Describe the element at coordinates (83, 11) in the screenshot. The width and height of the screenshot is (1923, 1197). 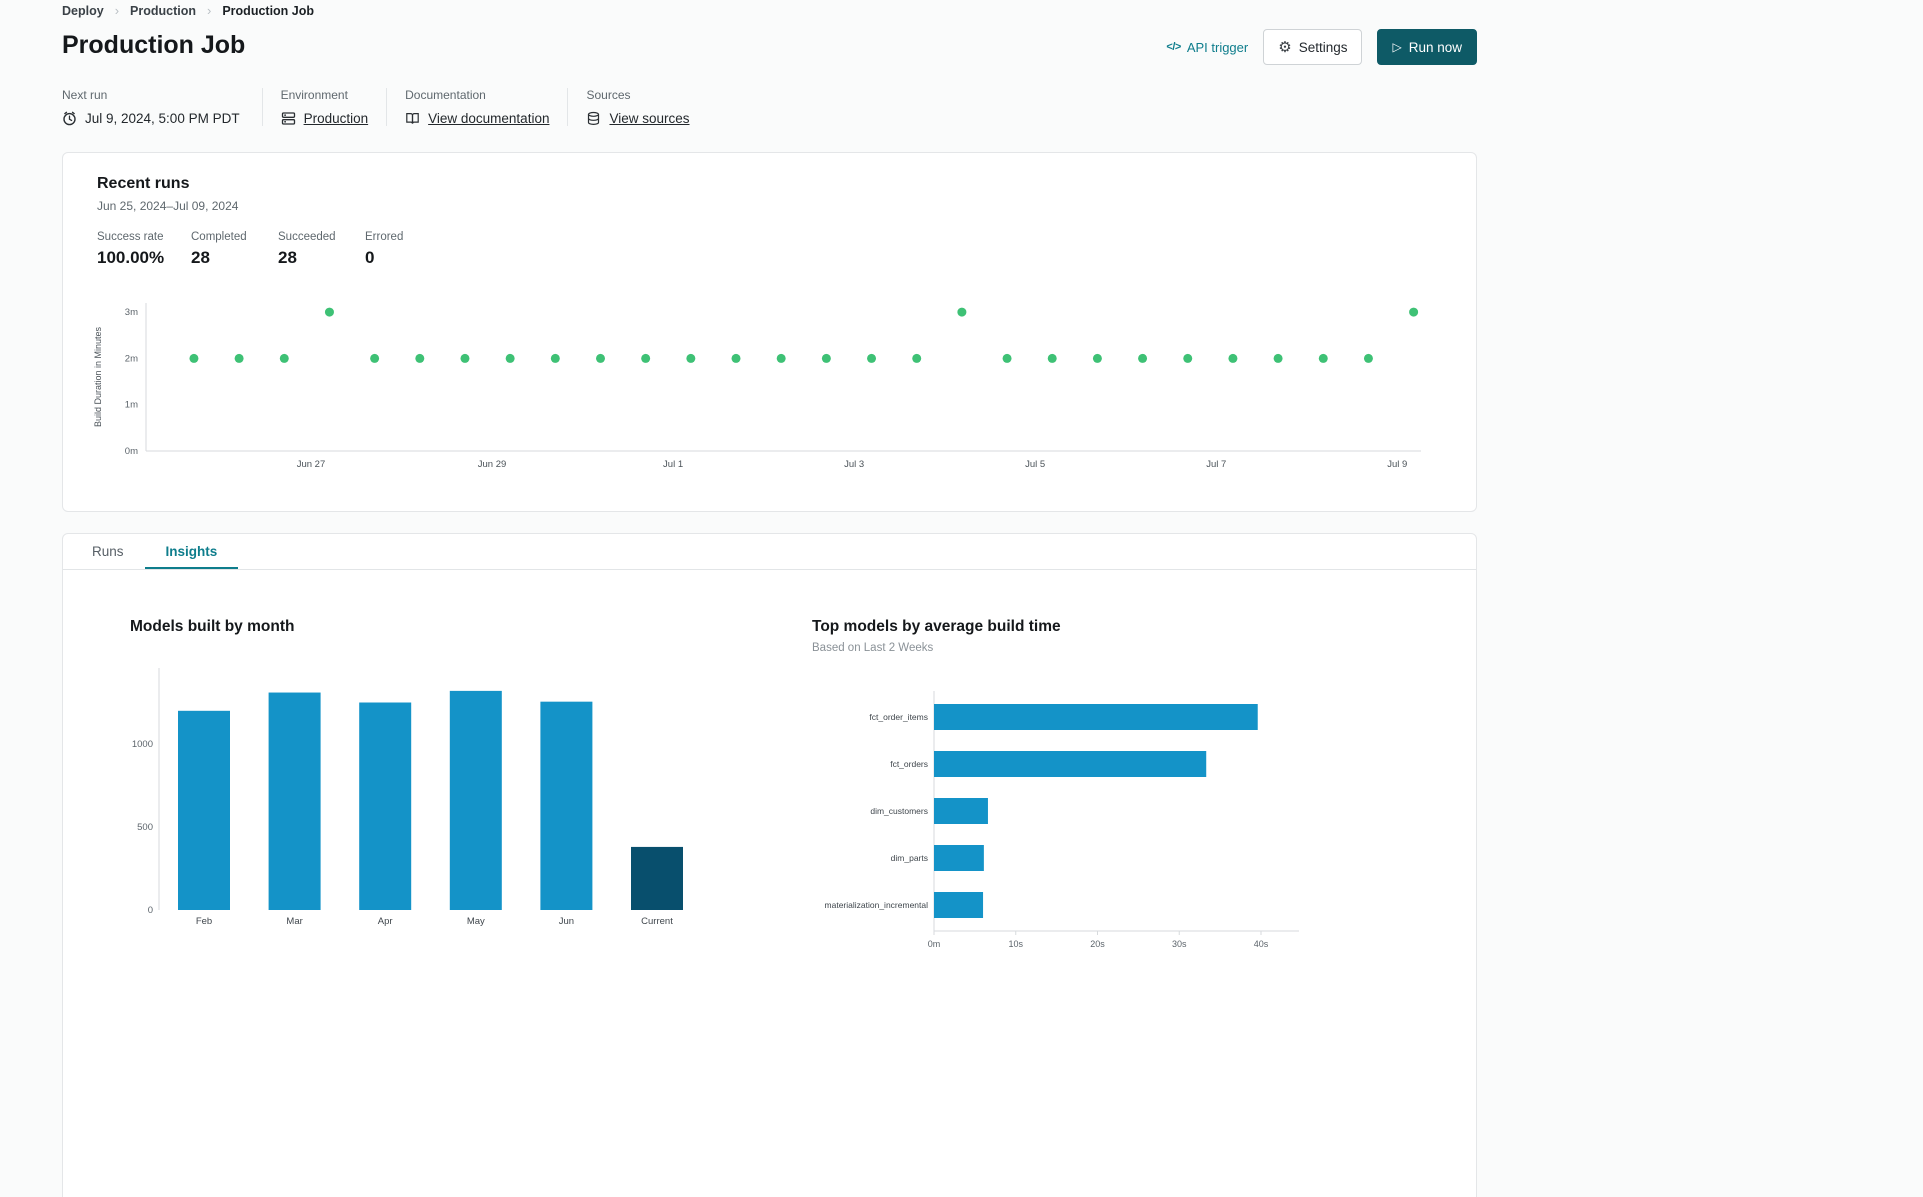
I see `breadcrumb-deploy: Deploy` at that location.